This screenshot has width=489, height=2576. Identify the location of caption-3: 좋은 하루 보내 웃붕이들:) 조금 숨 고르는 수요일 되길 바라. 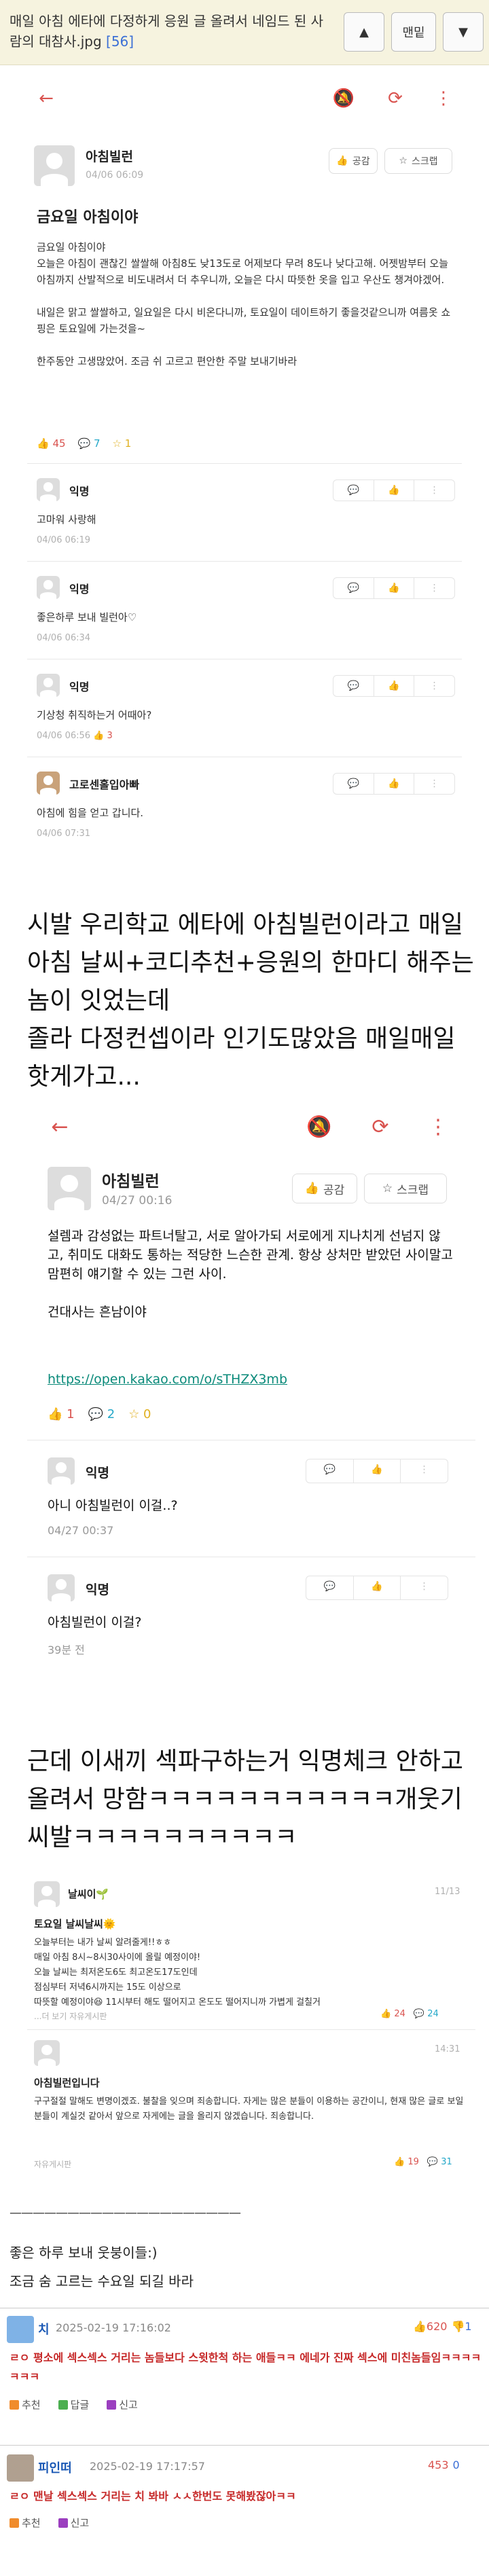
(102, 2267).